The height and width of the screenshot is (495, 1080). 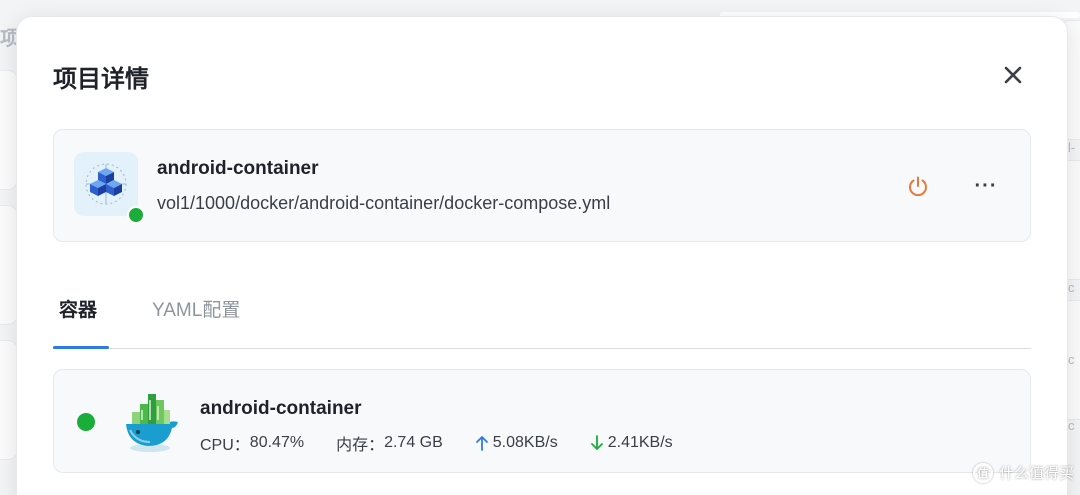 I want to click on tab-yaml-config: YAML配置, so click(x=196, y=316).